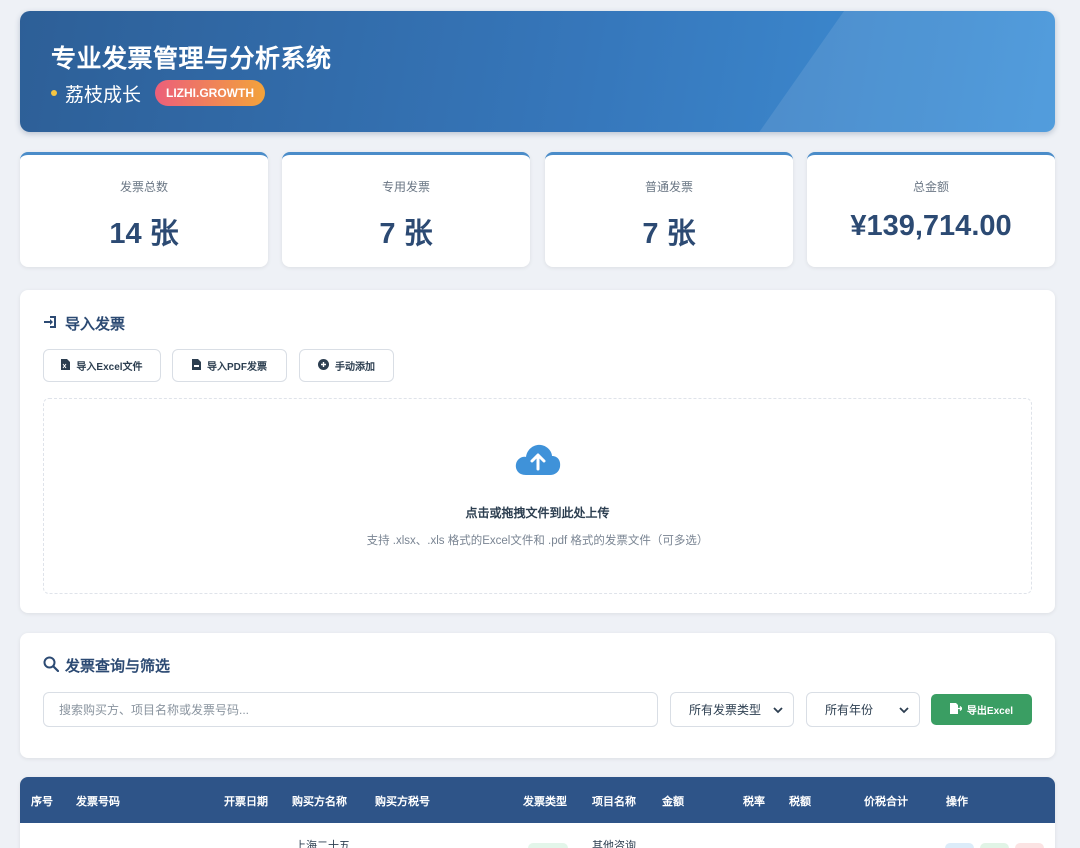 This screenshot has height=848, width=1080. Describe the element at coordinates (725, 710) in the screenshot. I see `invoice-type-value: 所有发票类型` at that location.